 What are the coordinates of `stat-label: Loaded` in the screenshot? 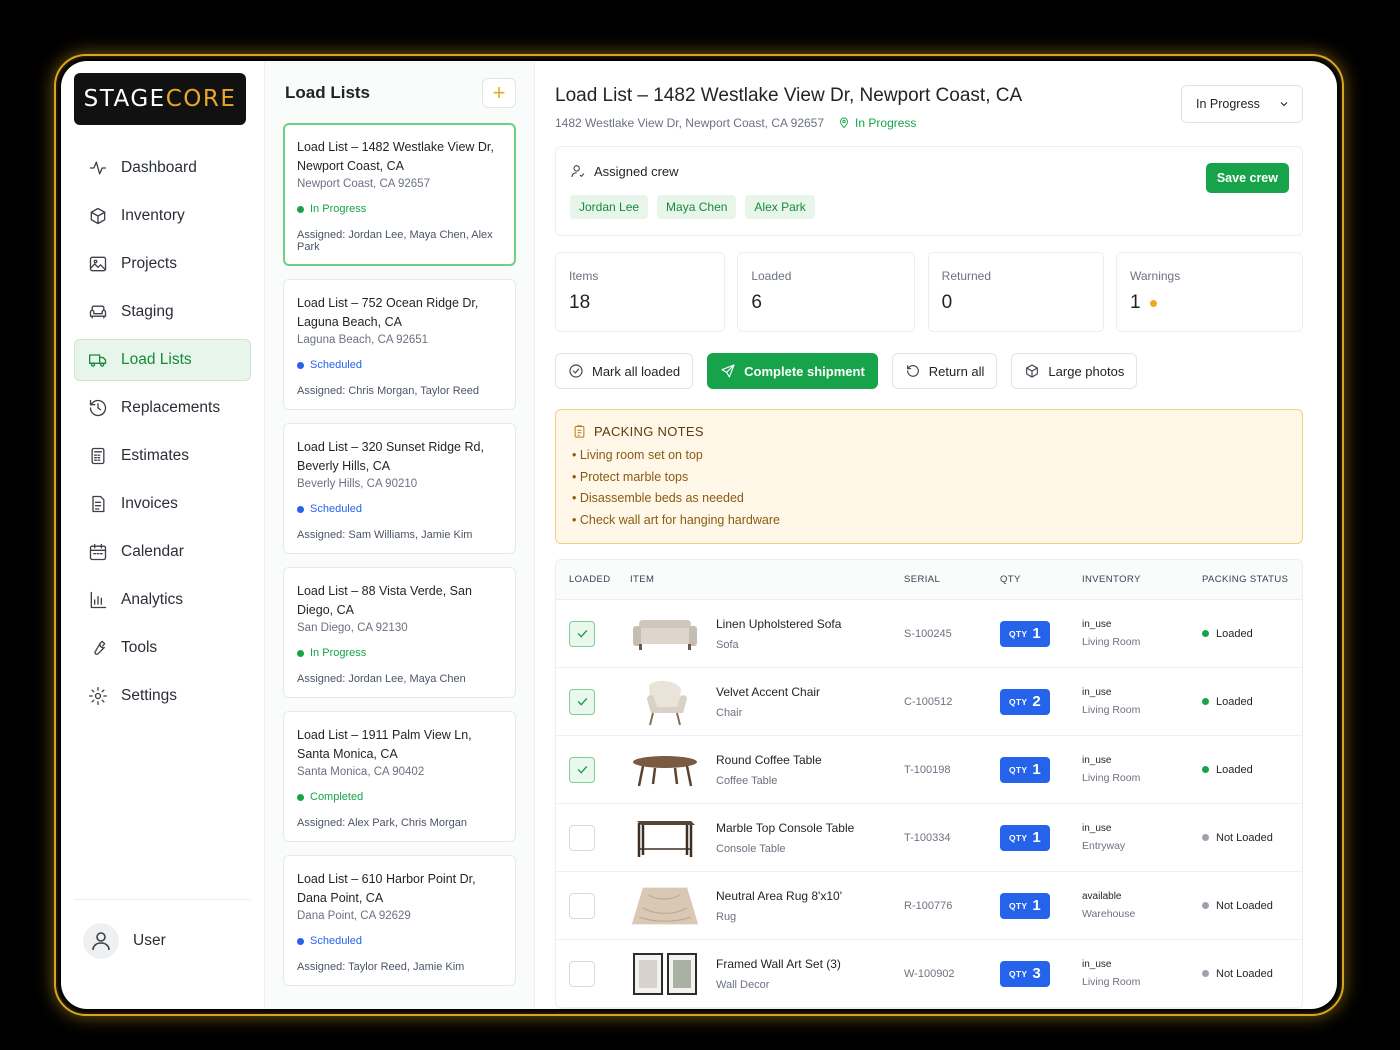 It's located at (771, 276).